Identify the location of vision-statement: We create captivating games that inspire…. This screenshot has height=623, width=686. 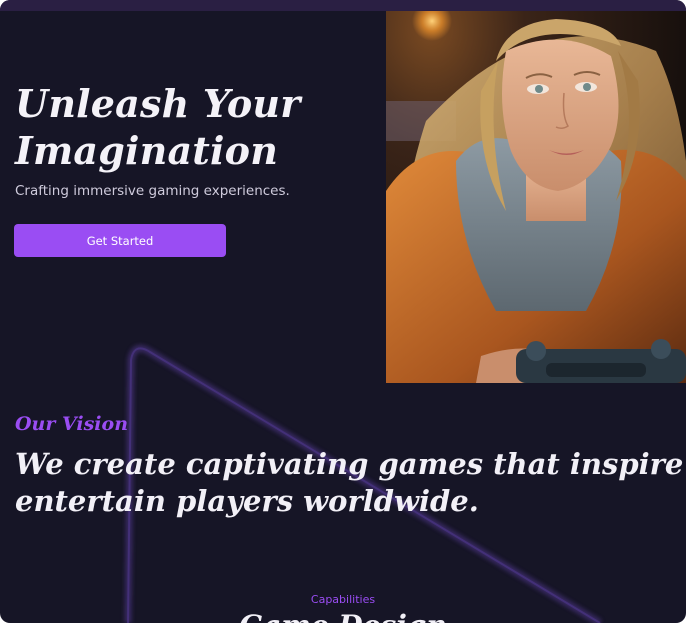
(350, 483).